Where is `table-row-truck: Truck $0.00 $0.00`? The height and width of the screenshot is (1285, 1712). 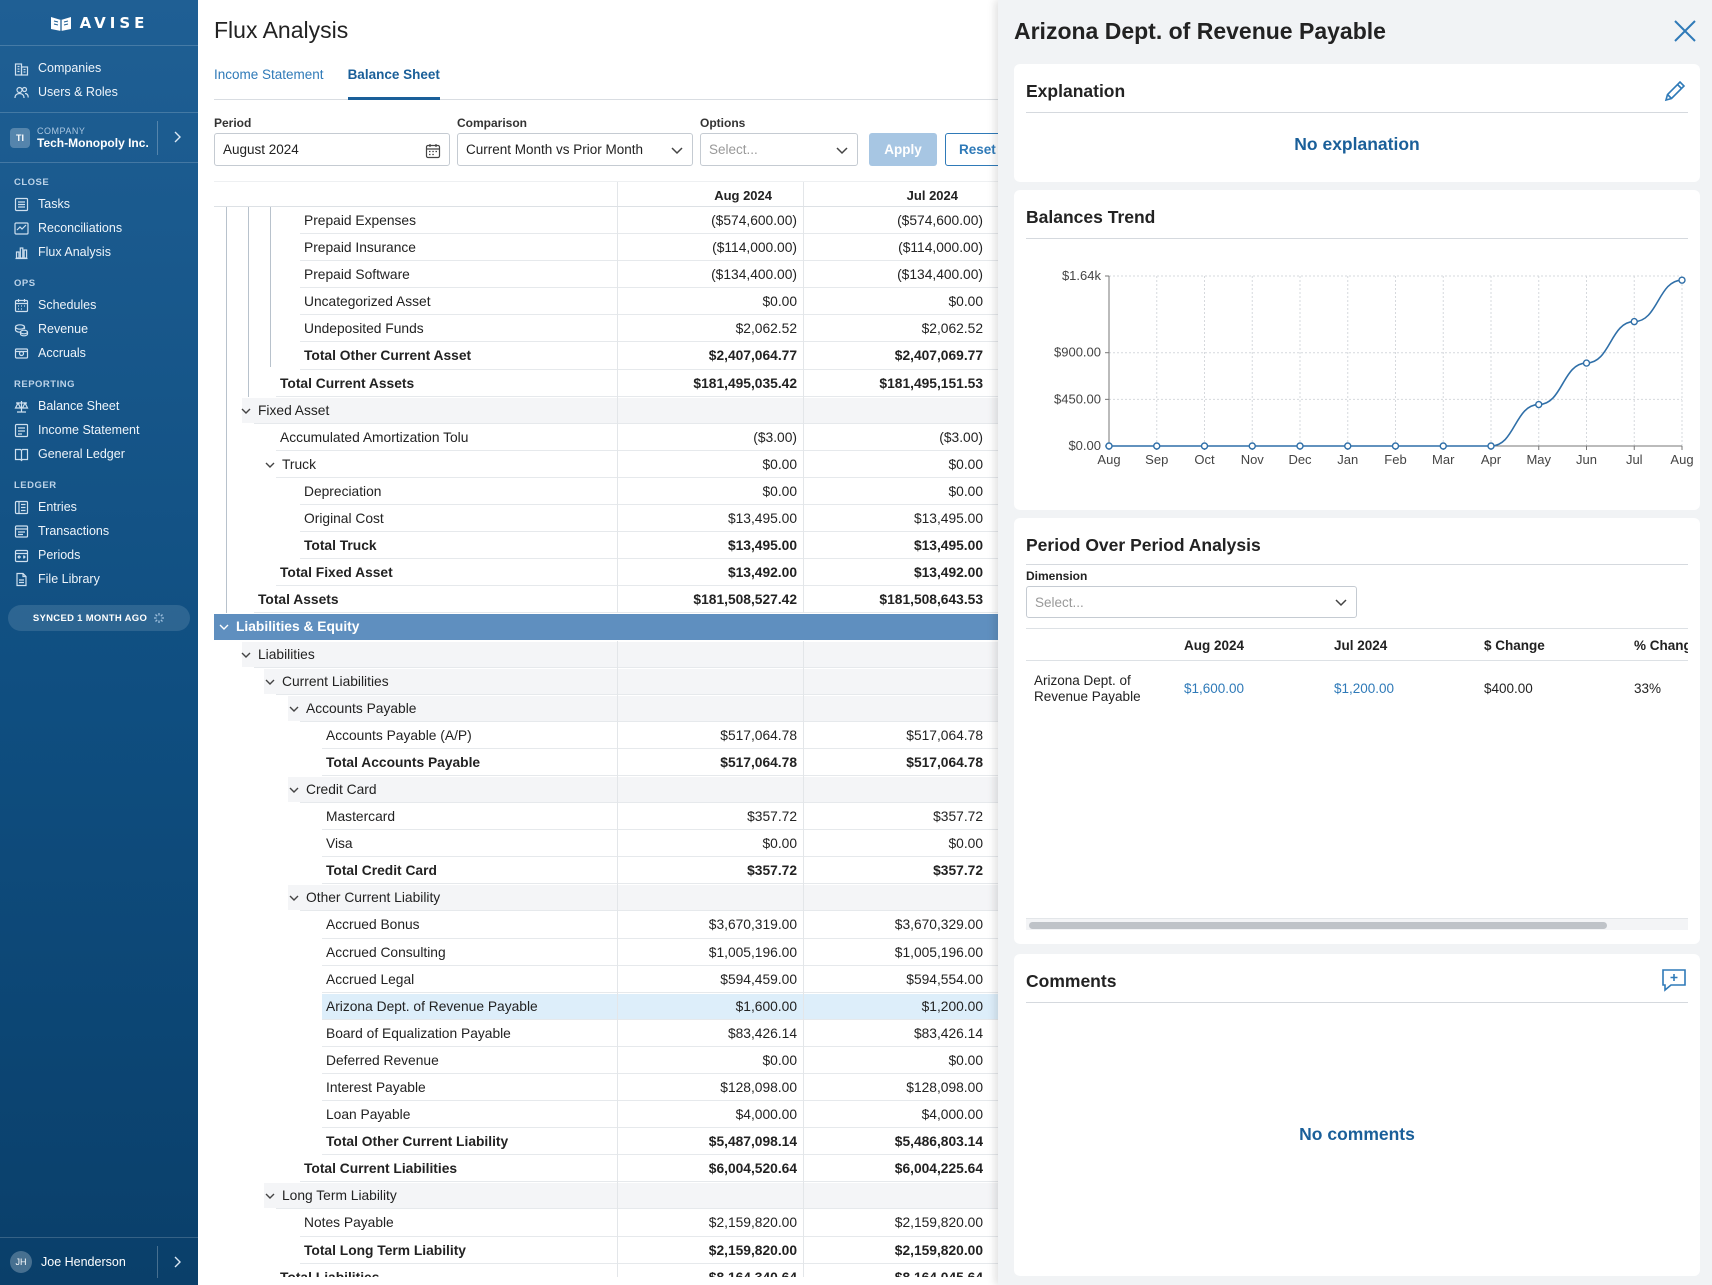
table-row-truck: Truck $0.00 $0.00 is located at coordinates (606, 464).